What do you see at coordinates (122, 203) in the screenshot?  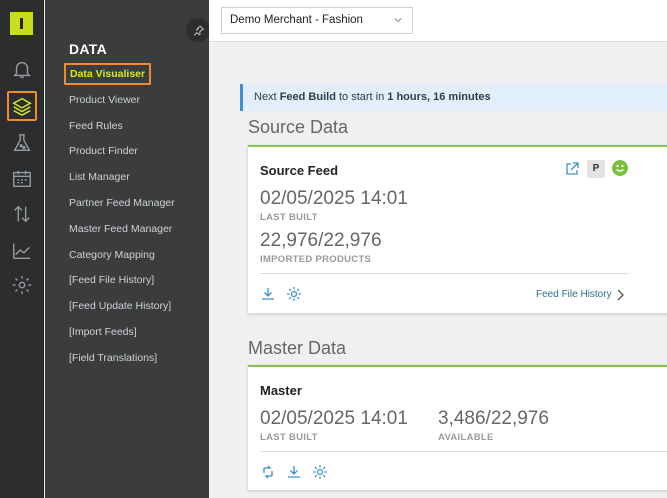 I see `nav-item-partner-feed-manager: Partner Feed Manager` at bounding box center [122, 203].